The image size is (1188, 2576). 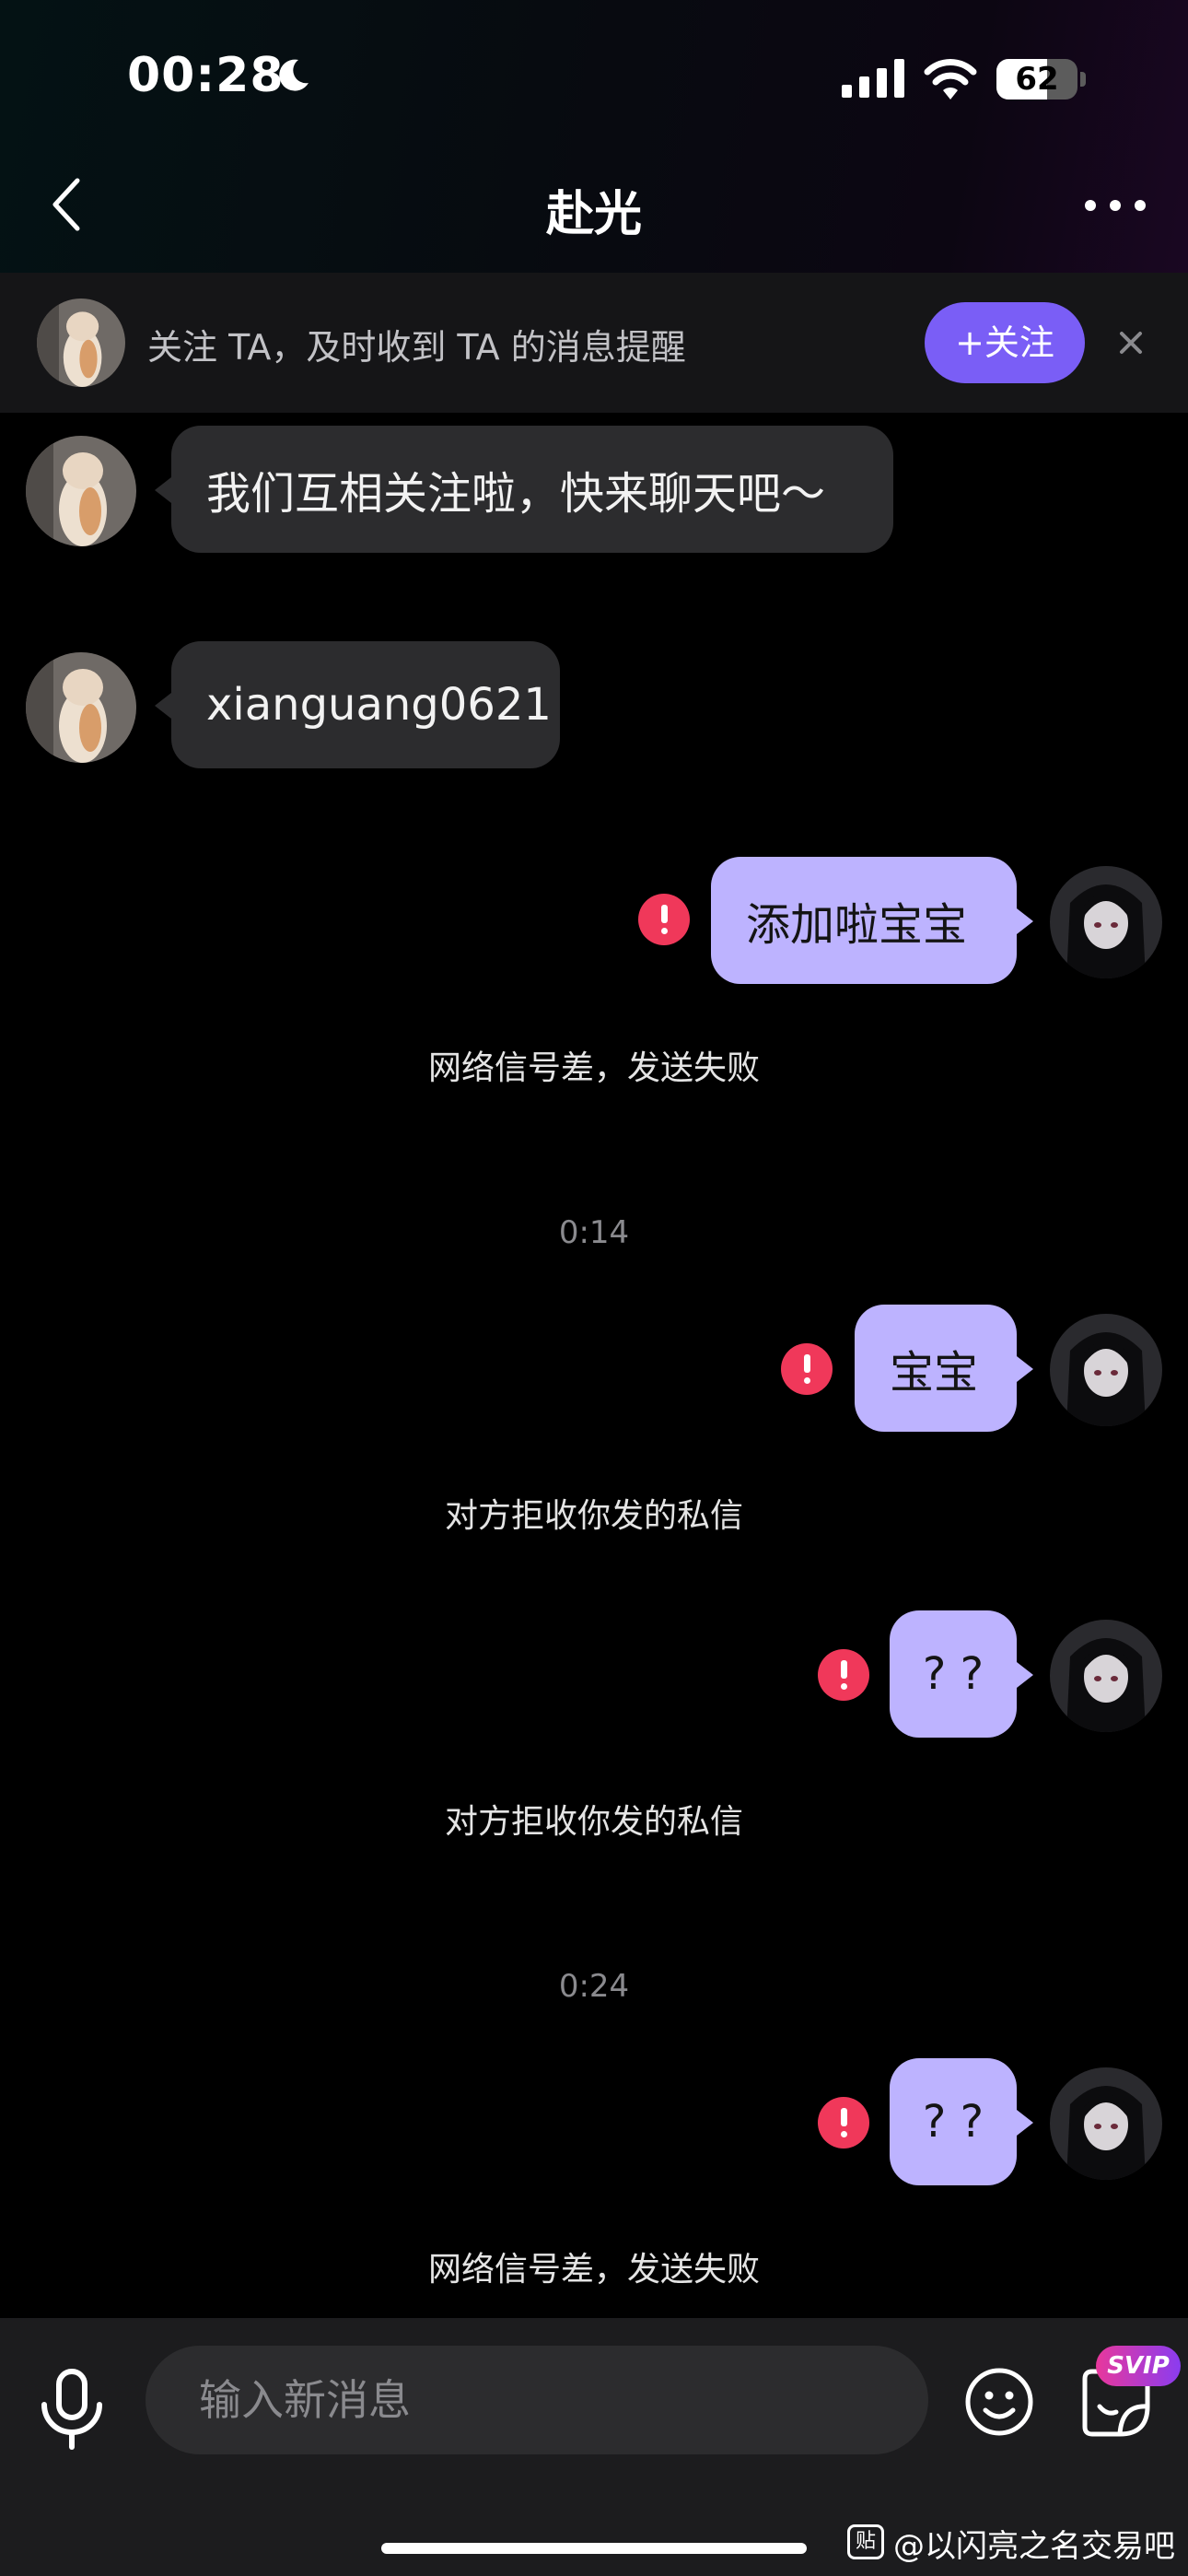 What do you see at coordinates (873, 78) in the screenshot?
I see `signal-icon` at bounding box center [873, 78].